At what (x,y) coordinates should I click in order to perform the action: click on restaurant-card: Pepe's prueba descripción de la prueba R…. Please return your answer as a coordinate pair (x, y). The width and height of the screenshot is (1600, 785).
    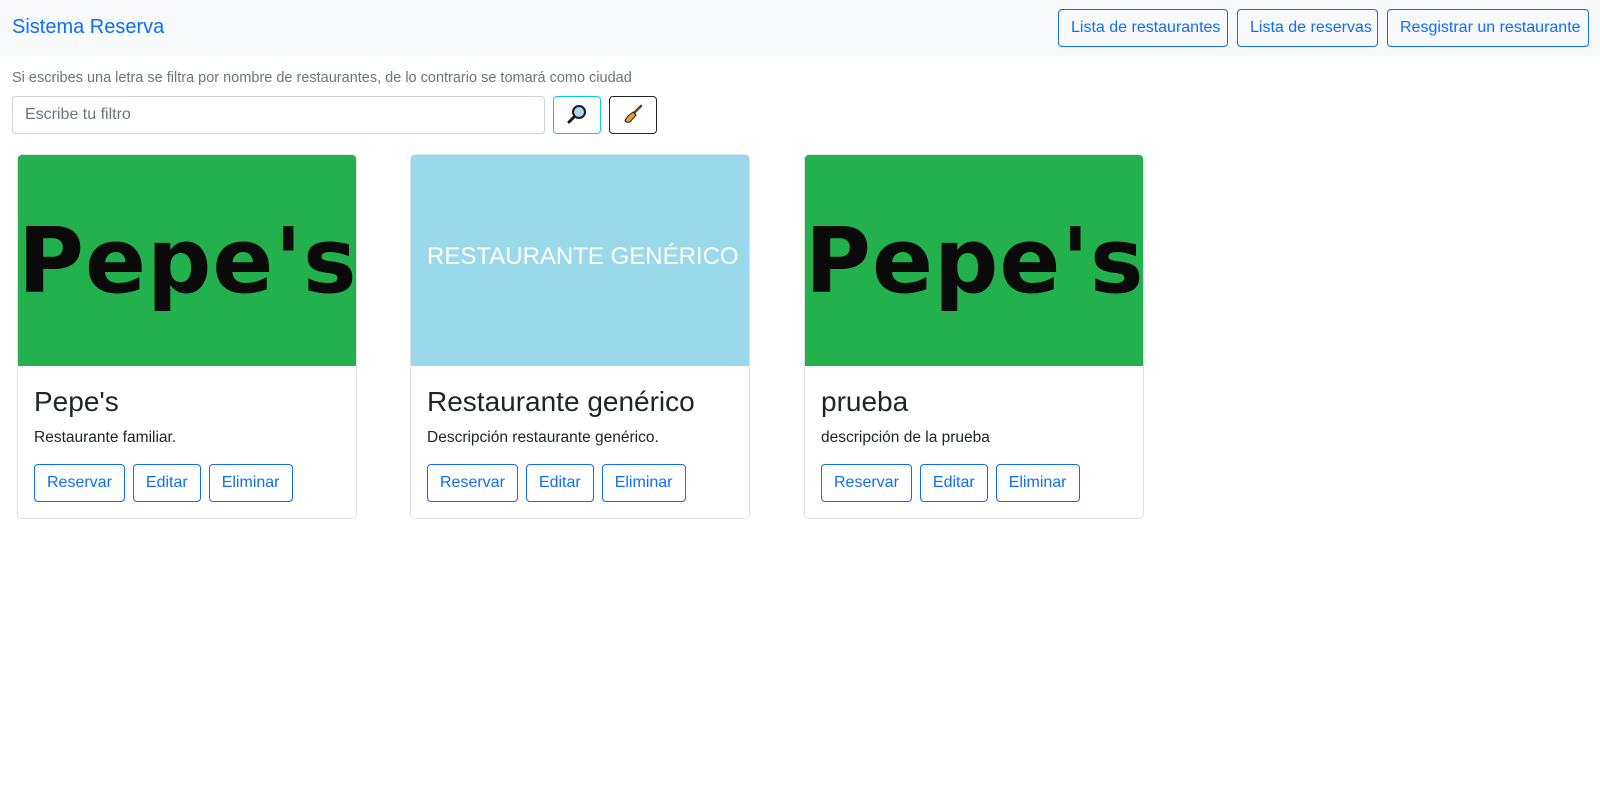
    Looking at the image, I should click on (974, 336).